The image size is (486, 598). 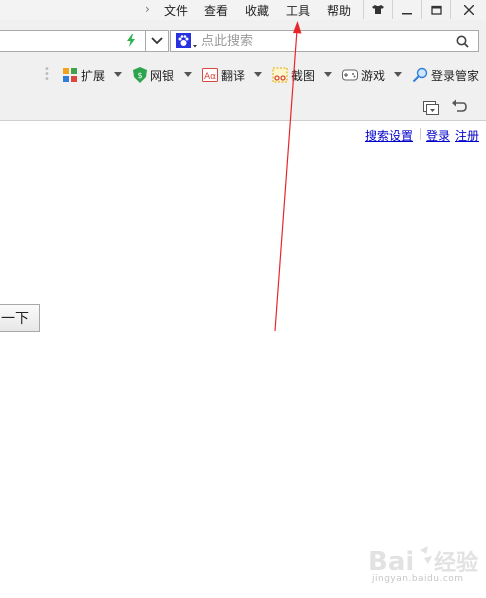 What do you see at coordinates (462, 41) in the screenshot?
I see `search-icon` at bounding box center [462, 41].